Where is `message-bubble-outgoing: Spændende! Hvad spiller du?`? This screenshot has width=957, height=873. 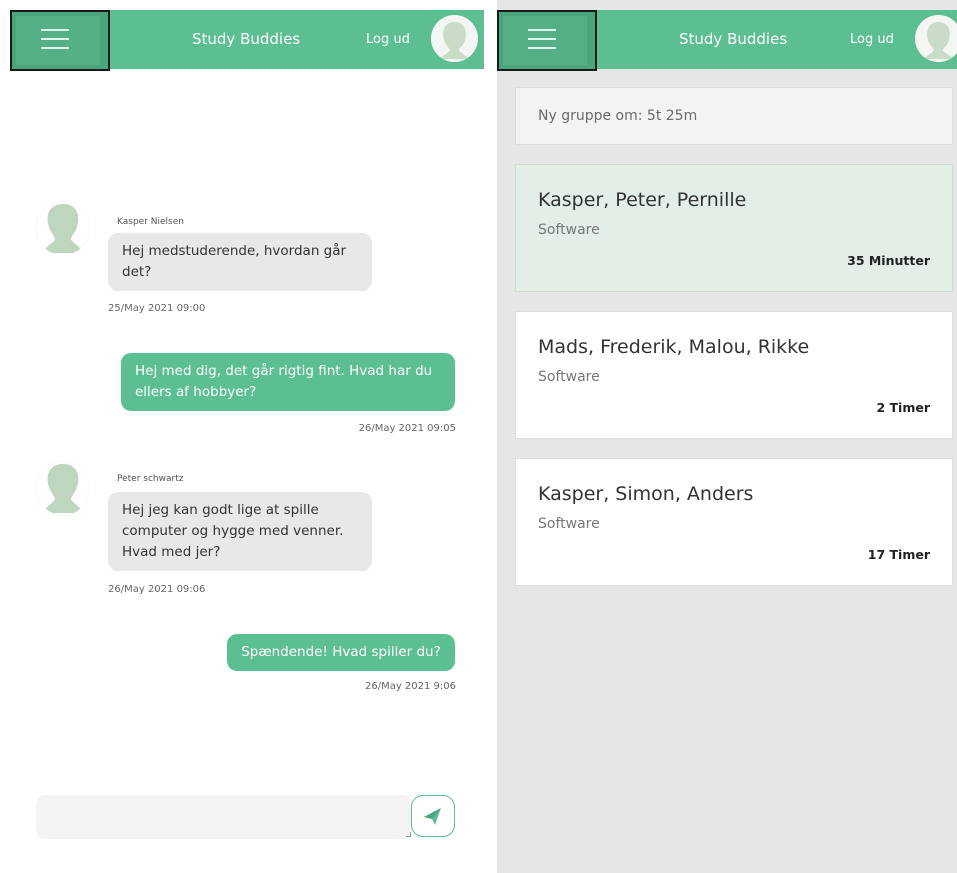 message-bubble-outgoing: Spændende! Hvad spiller du? is located at coordinates (341, 652).